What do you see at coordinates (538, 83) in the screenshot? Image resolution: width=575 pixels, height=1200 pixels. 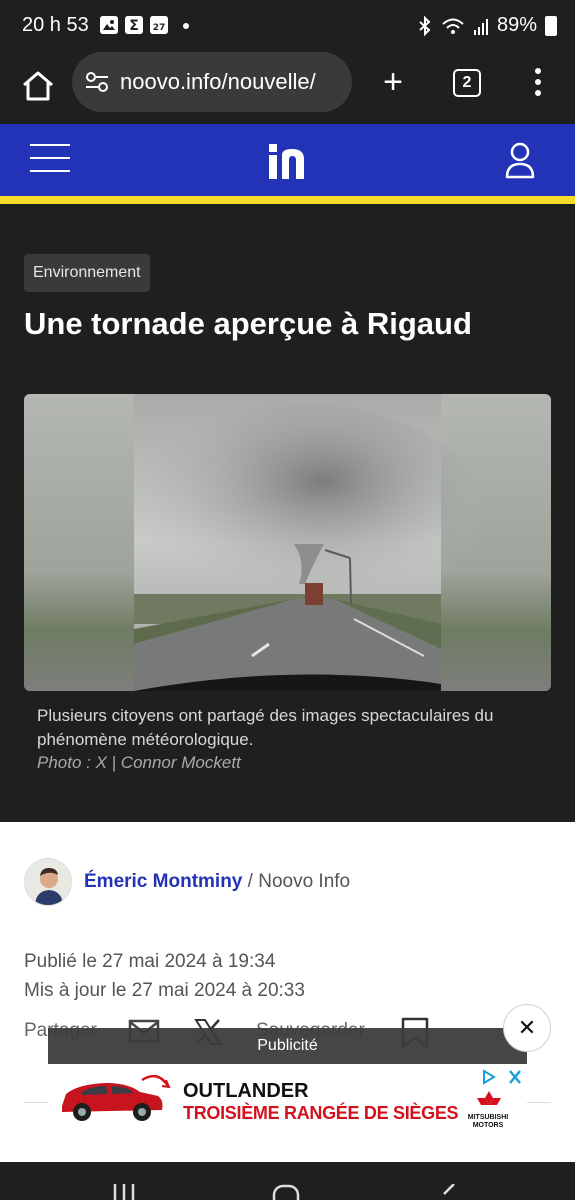 I see `overflow-menu-icon` at bounding box center [538, 83].